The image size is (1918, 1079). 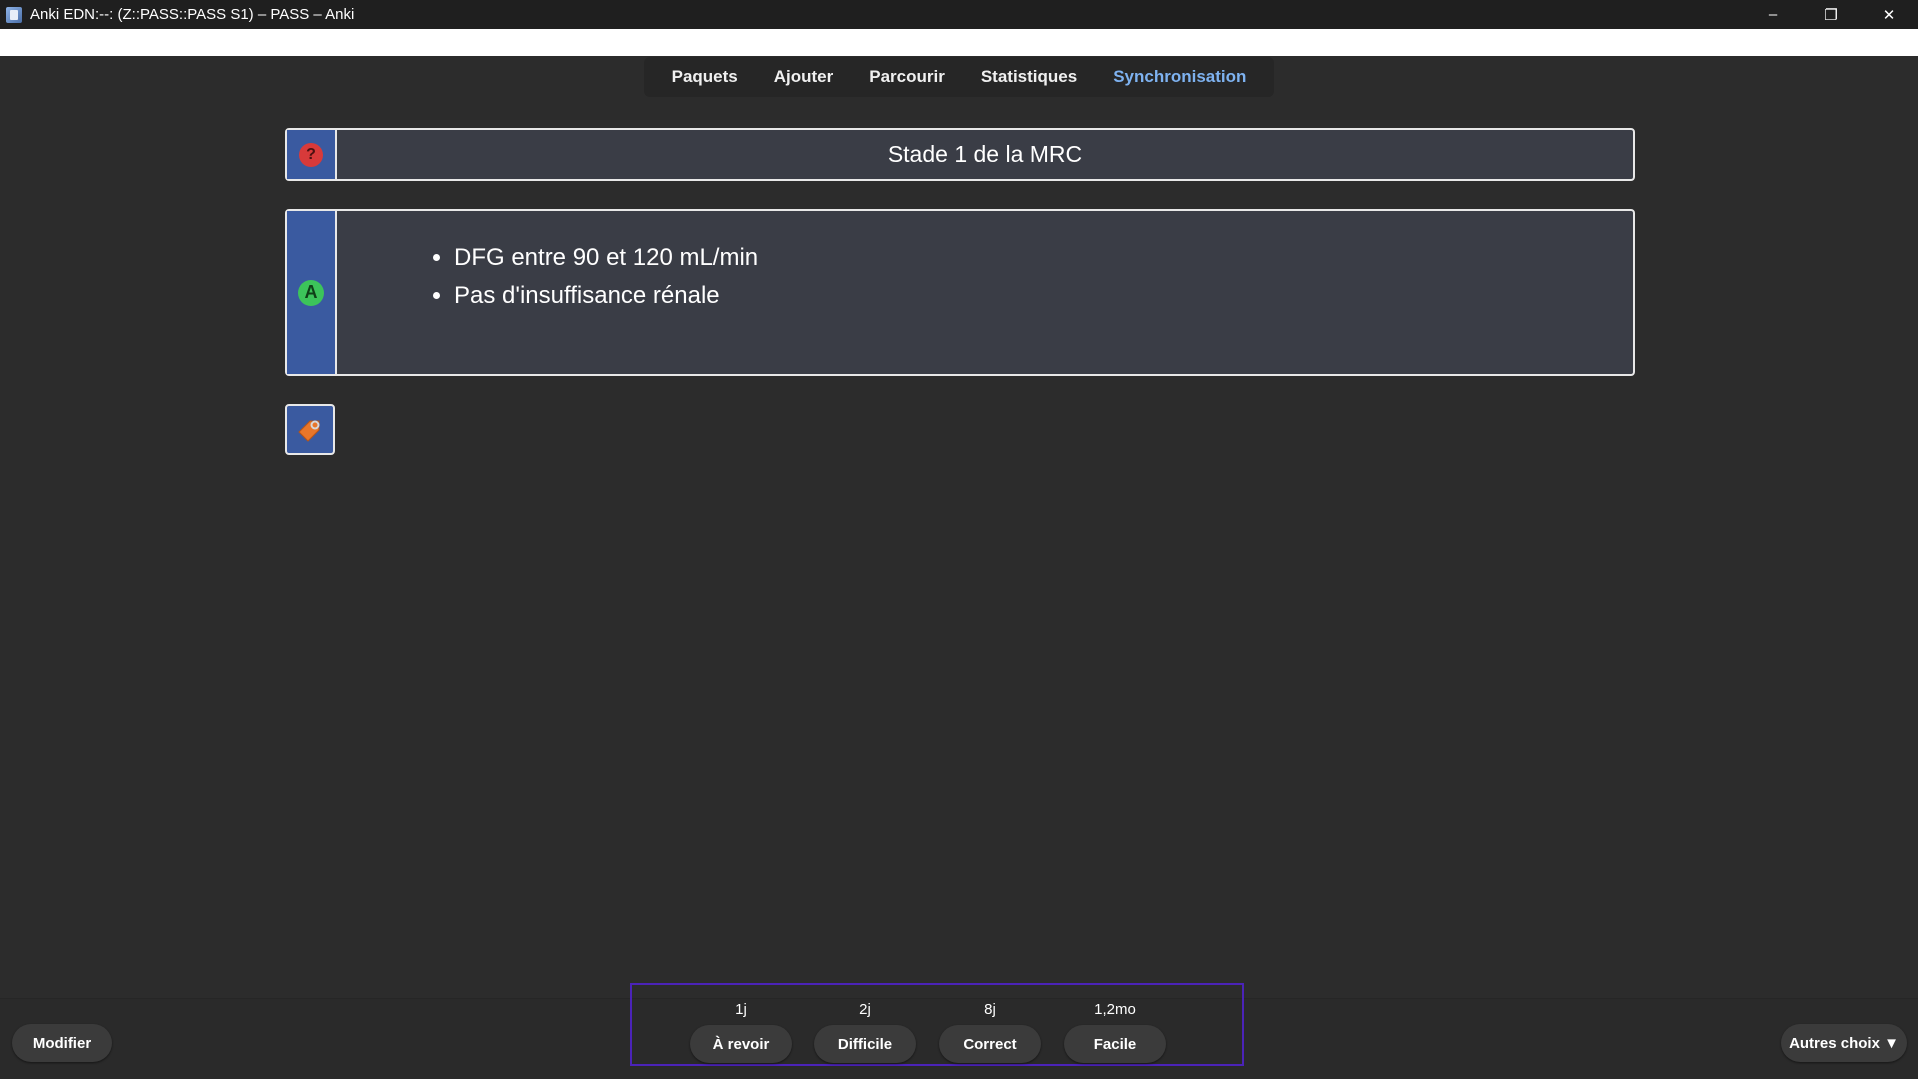 I want to click on menu-bar, so click(x=959, y=42).